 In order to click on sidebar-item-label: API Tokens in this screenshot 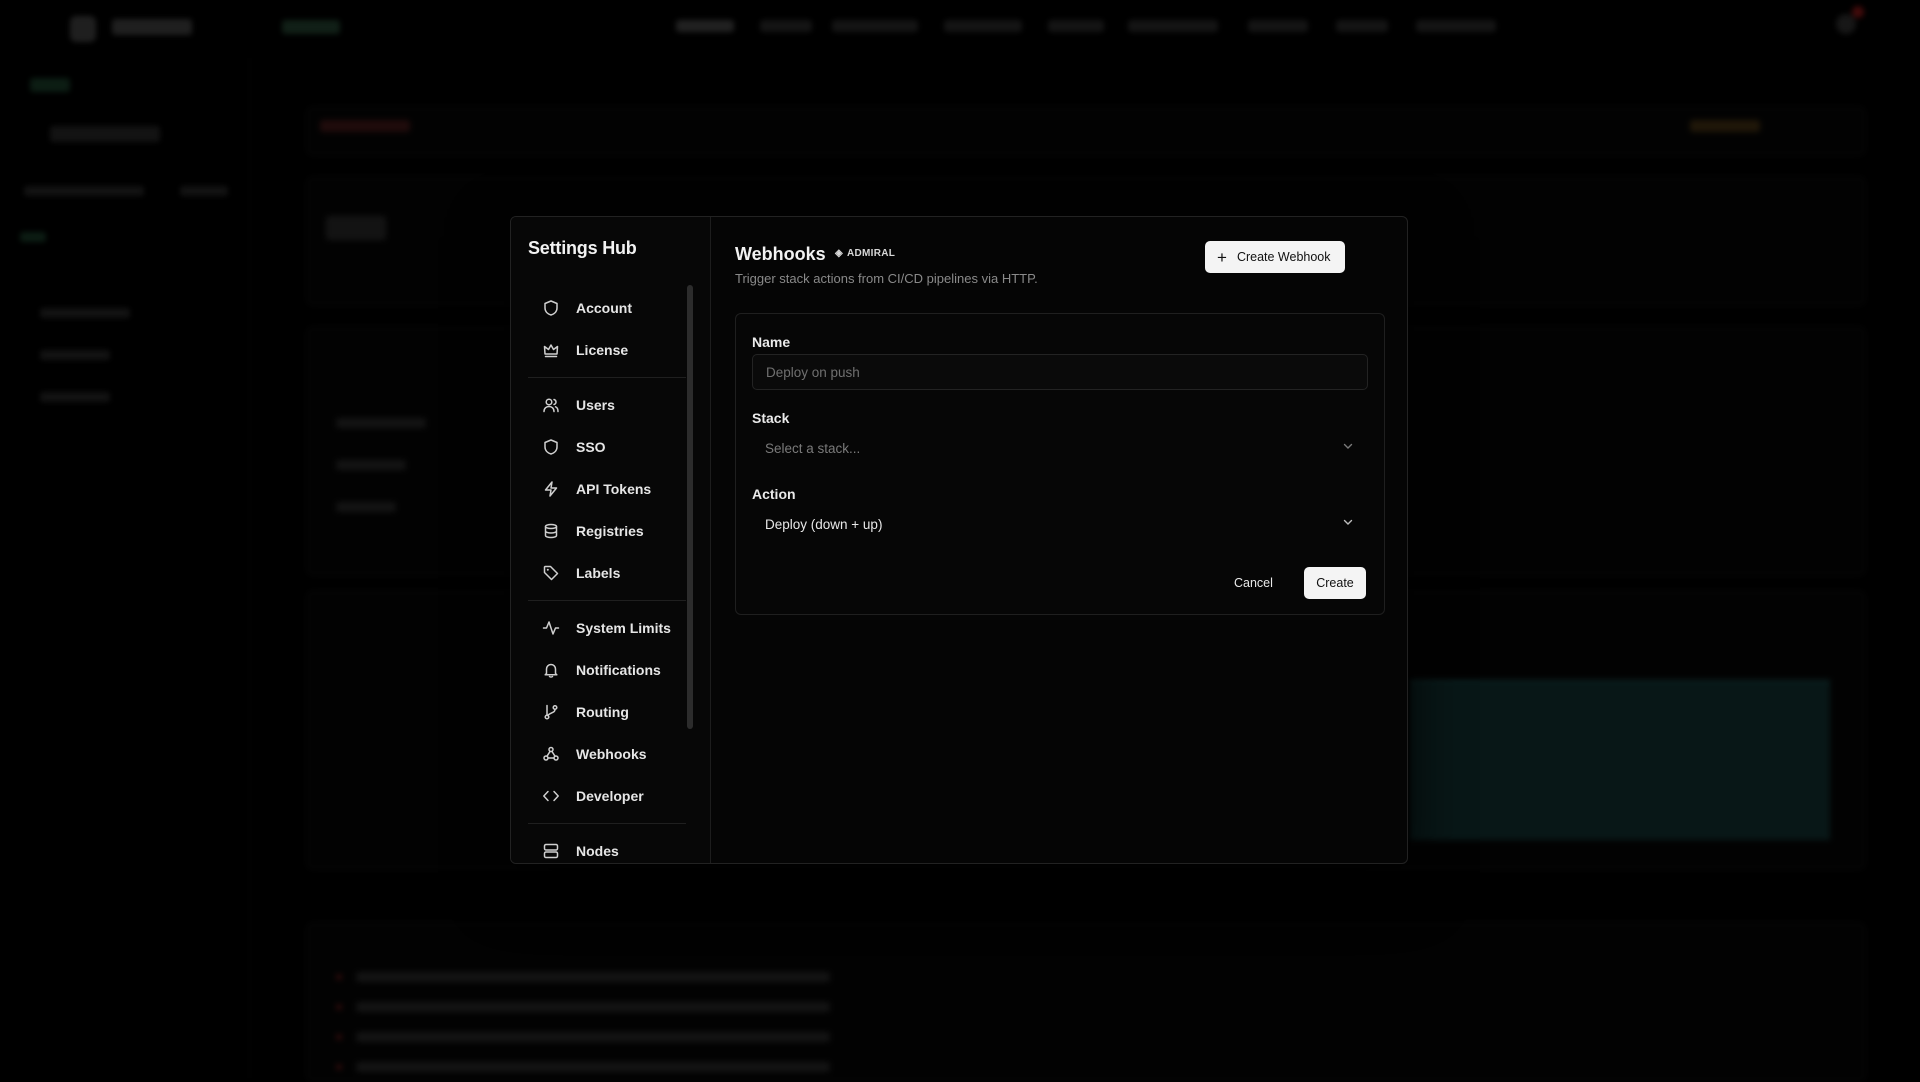, I will do `click(613, 489)`.